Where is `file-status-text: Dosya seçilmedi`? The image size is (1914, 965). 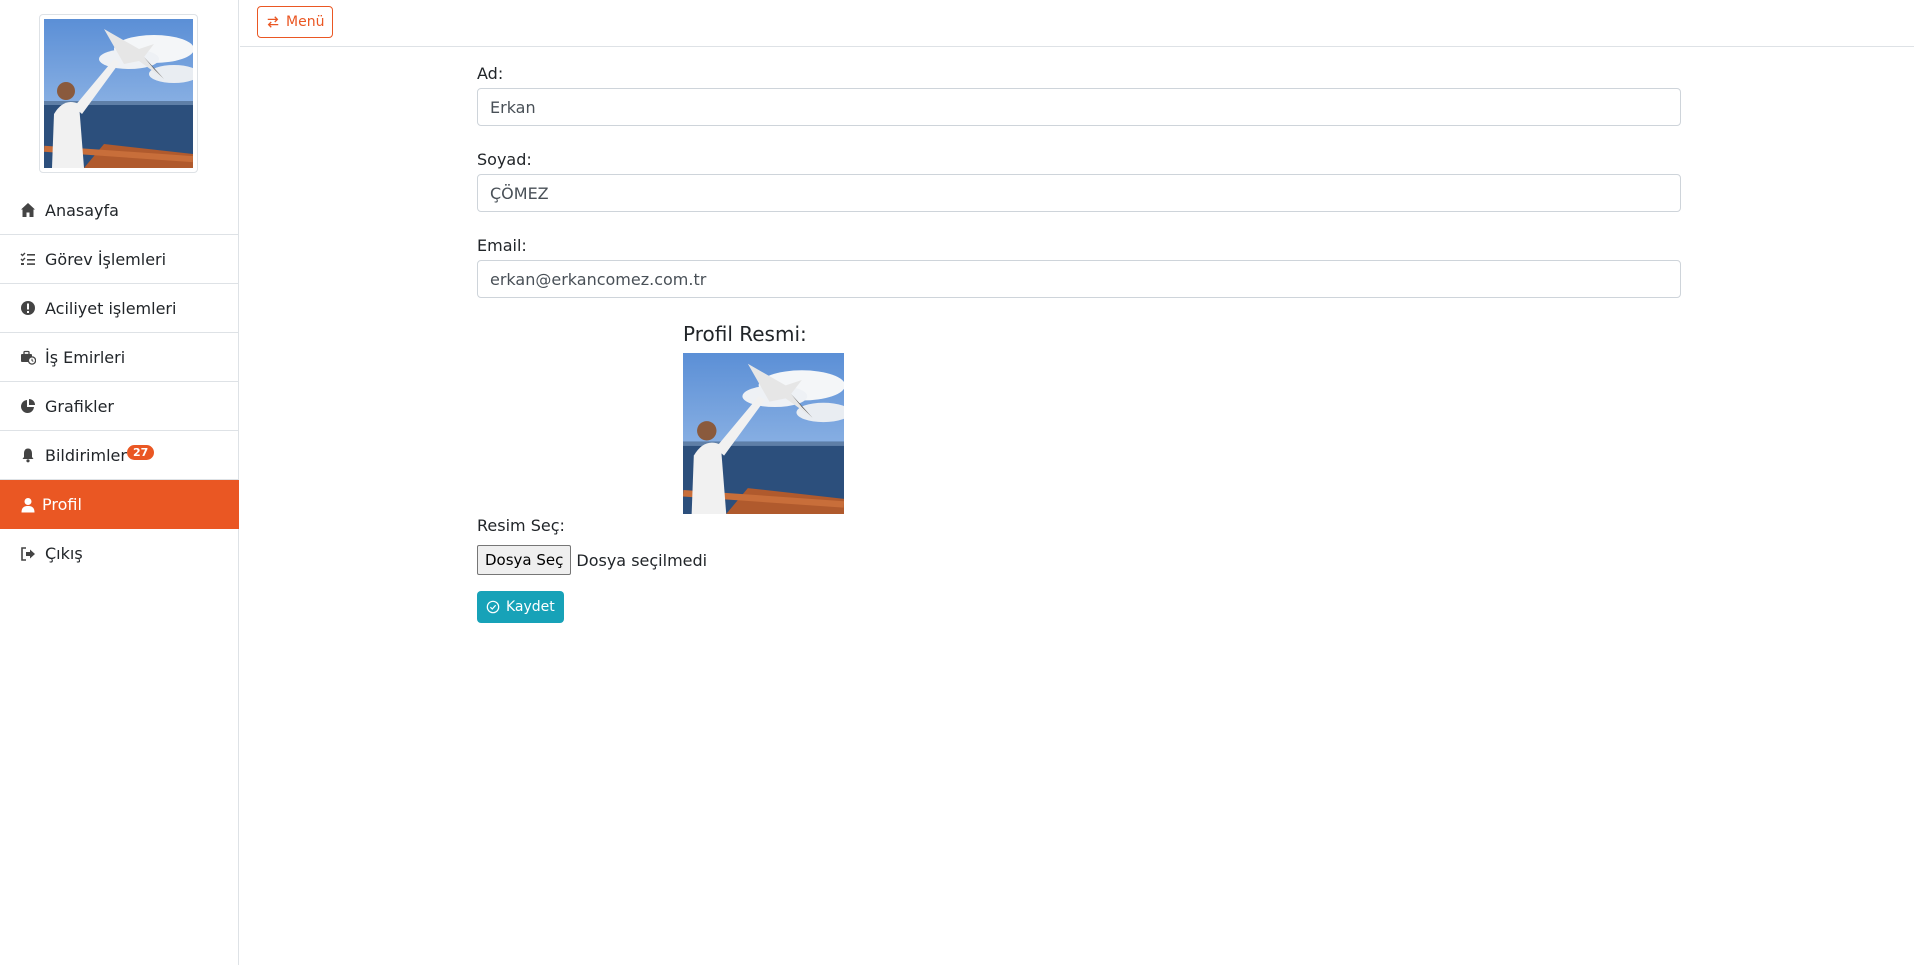
file-status-text: Dosya seçilmedi is located at coordinates (642, 560).